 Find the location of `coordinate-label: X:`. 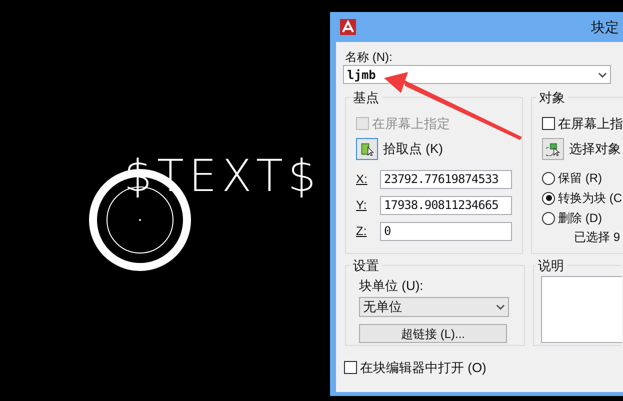

coordinate-label: X: is located at coordinates (362, 179).